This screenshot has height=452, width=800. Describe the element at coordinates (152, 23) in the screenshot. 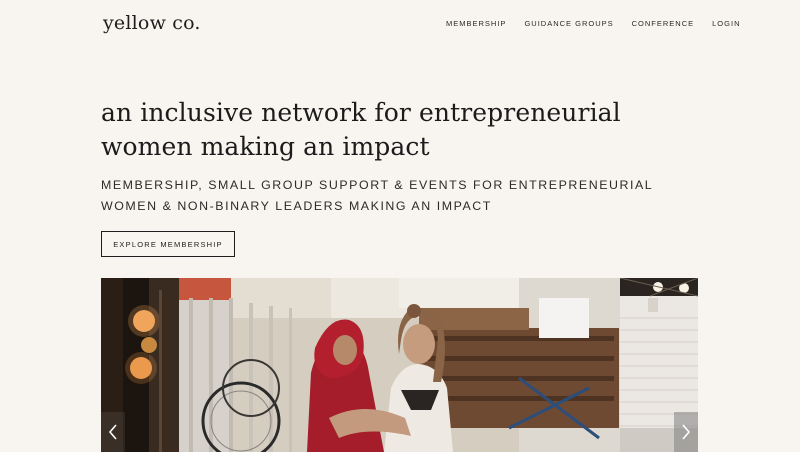

I see `logo: yellow co.` at that location.